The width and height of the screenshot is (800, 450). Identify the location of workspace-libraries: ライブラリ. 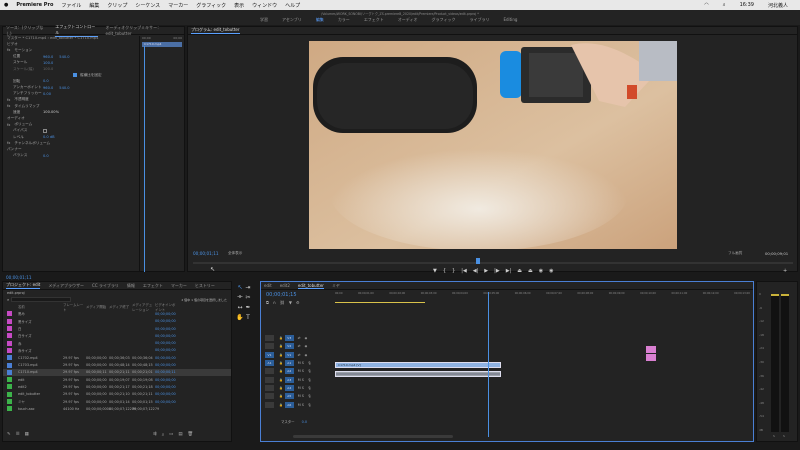
(479, 20).